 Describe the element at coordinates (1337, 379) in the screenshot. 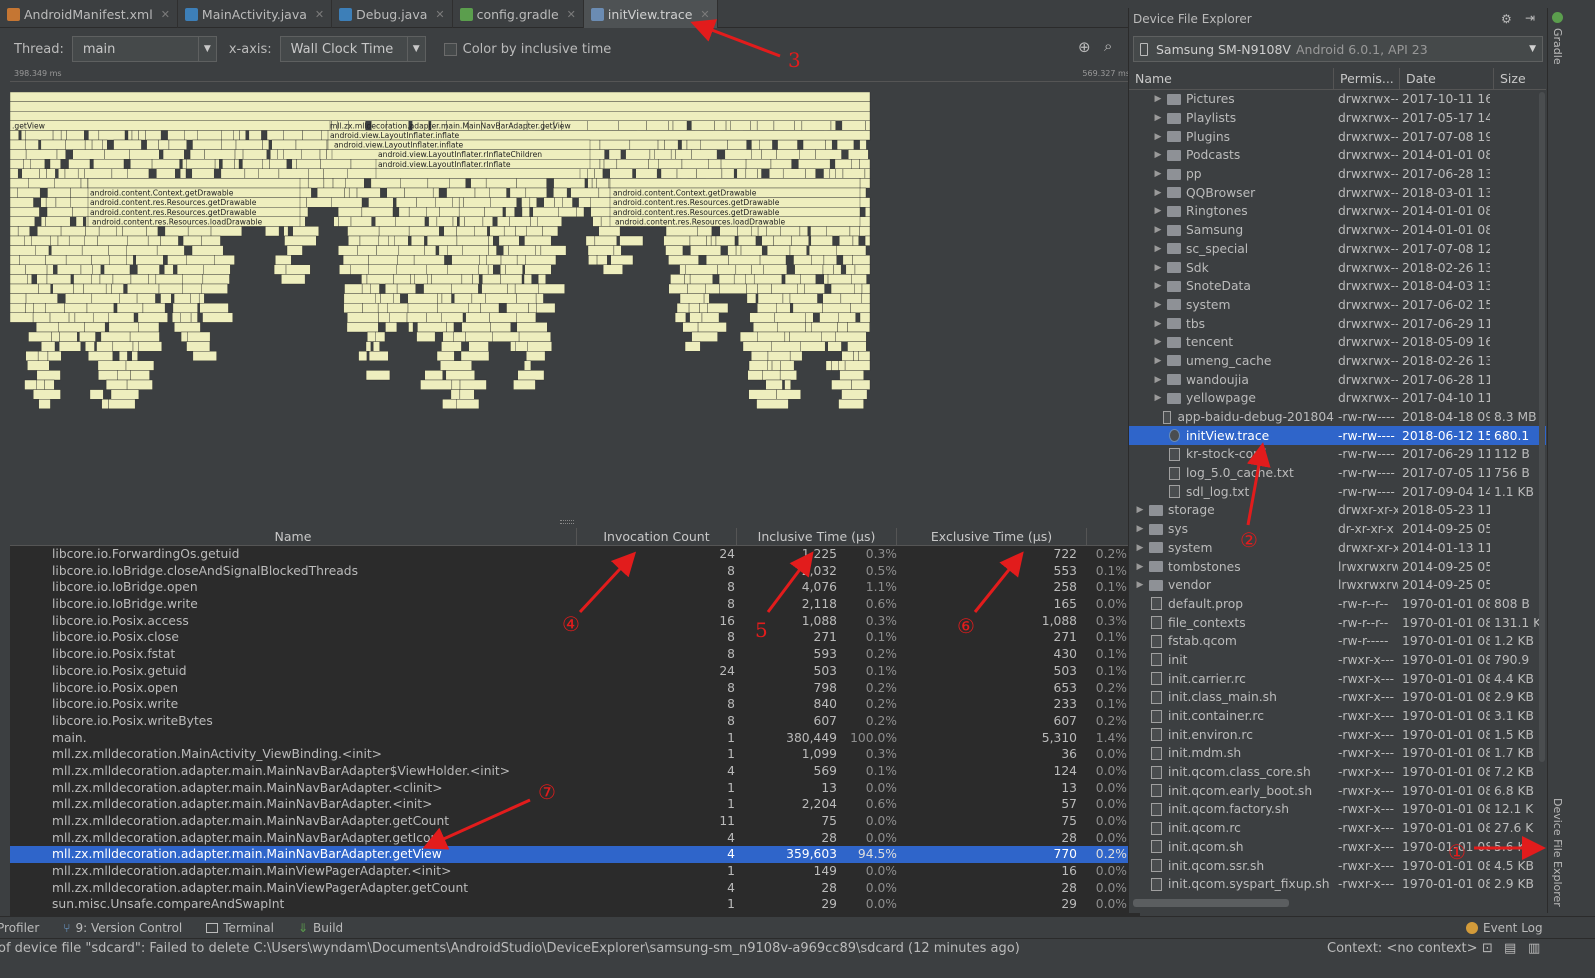

I see `file-row: ▶ wandoujia drwxrwx--- 2017-06-28 11:` at that location.